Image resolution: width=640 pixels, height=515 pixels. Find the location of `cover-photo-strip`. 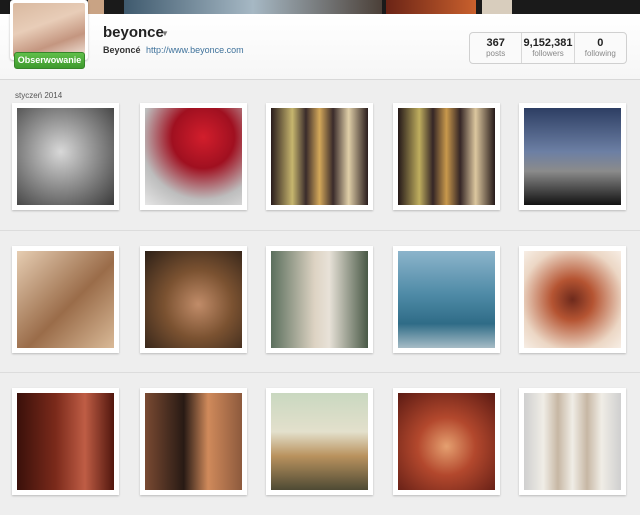

cover-photo-strip is located at coordinates (320, 7).